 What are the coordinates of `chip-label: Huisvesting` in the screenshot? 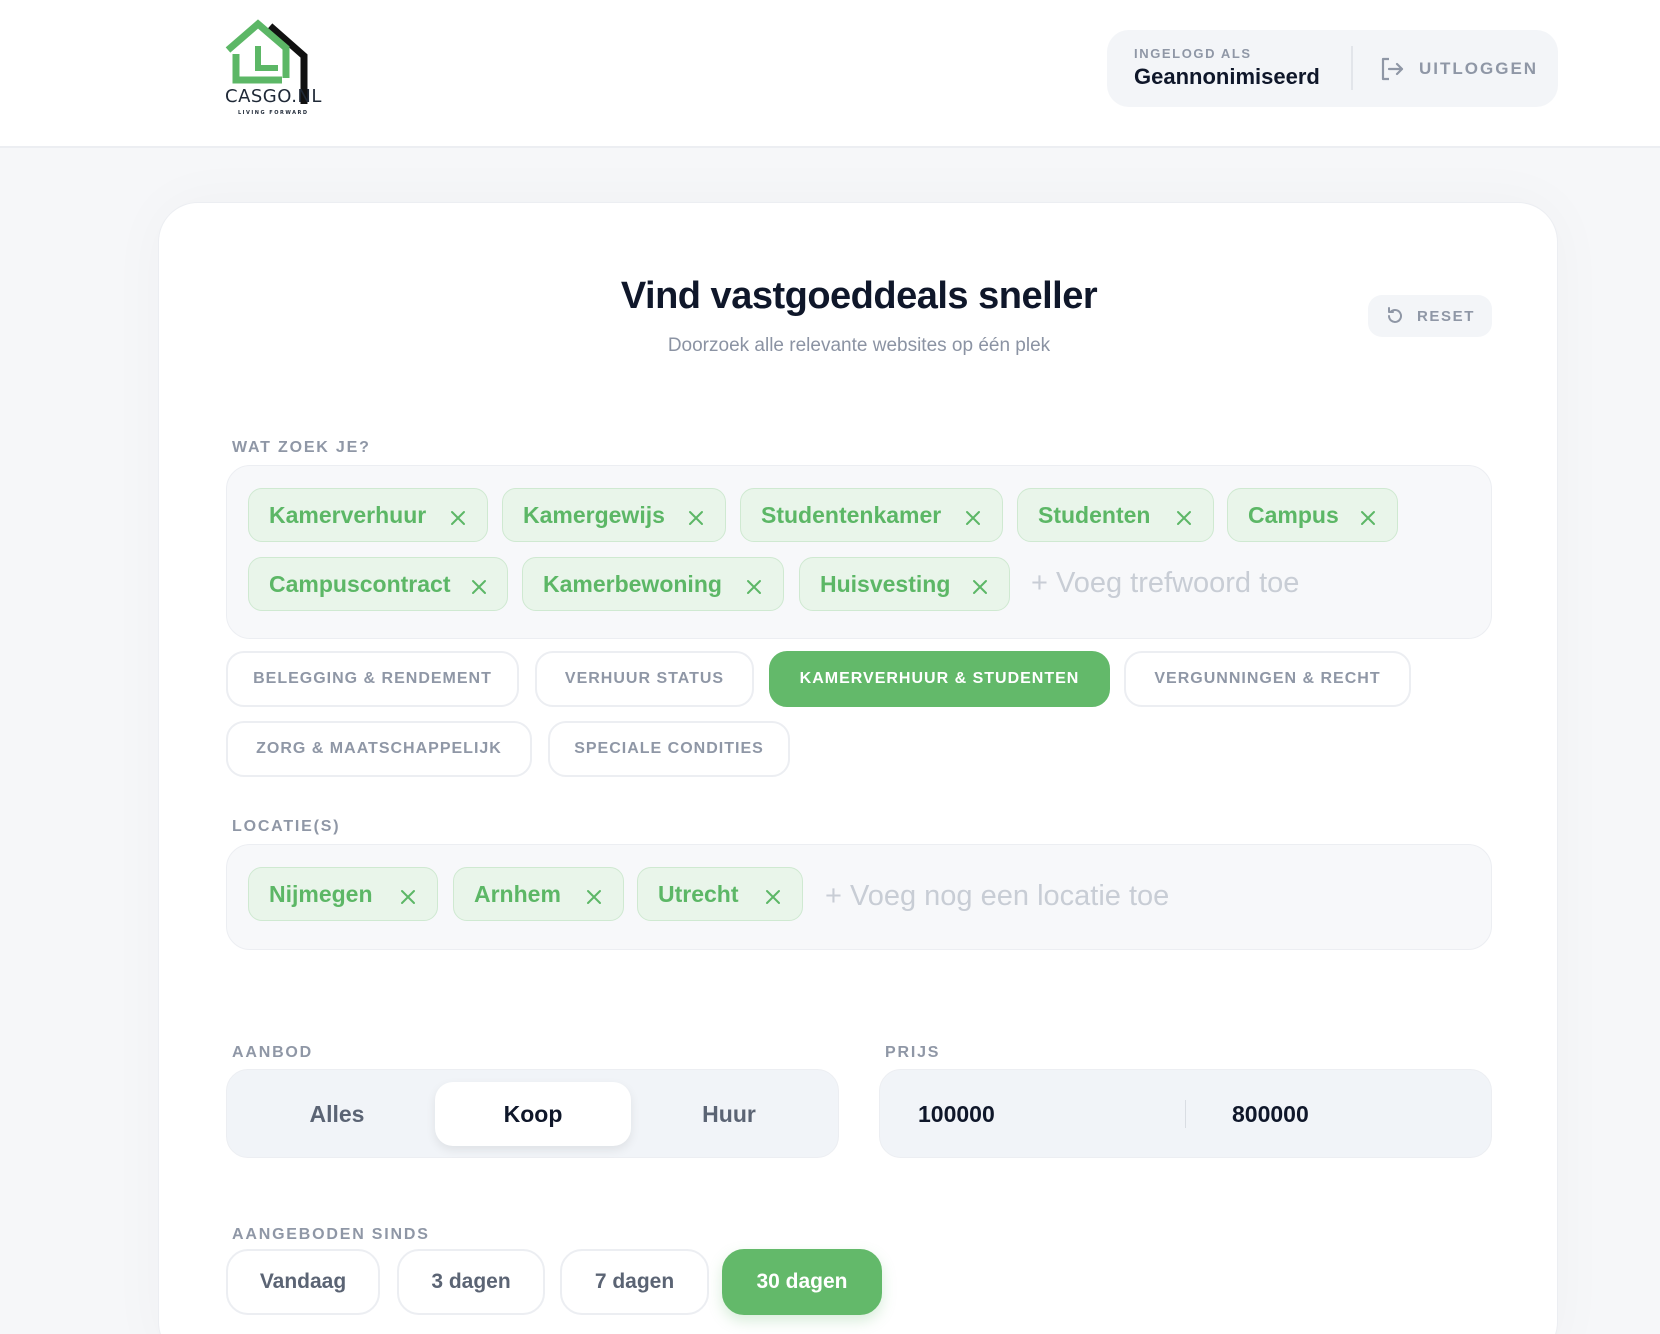 It's located at (885, 583).